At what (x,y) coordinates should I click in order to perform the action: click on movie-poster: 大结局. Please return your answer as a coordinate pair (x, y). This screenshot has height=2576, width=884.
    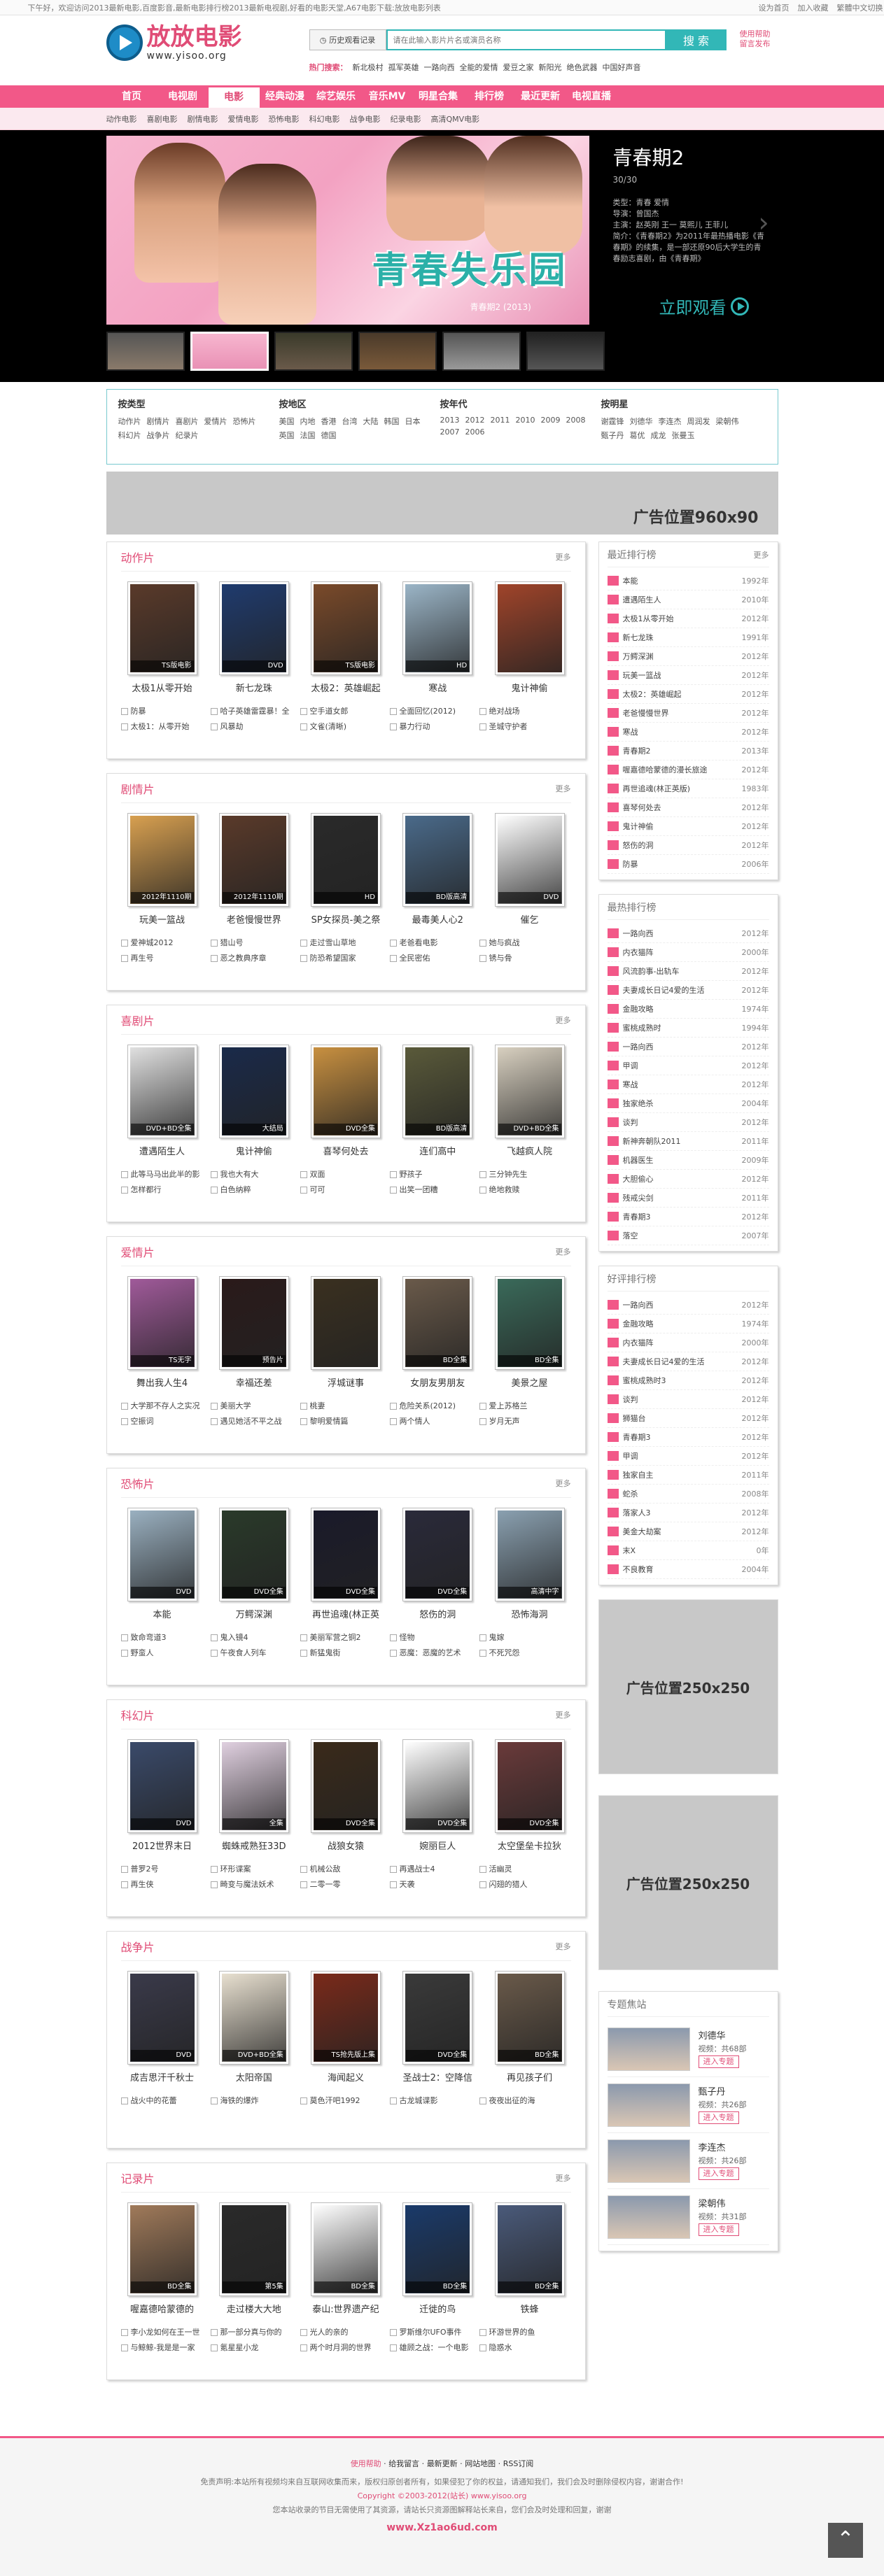
    Looking at the image, I should click on (253, 1091).